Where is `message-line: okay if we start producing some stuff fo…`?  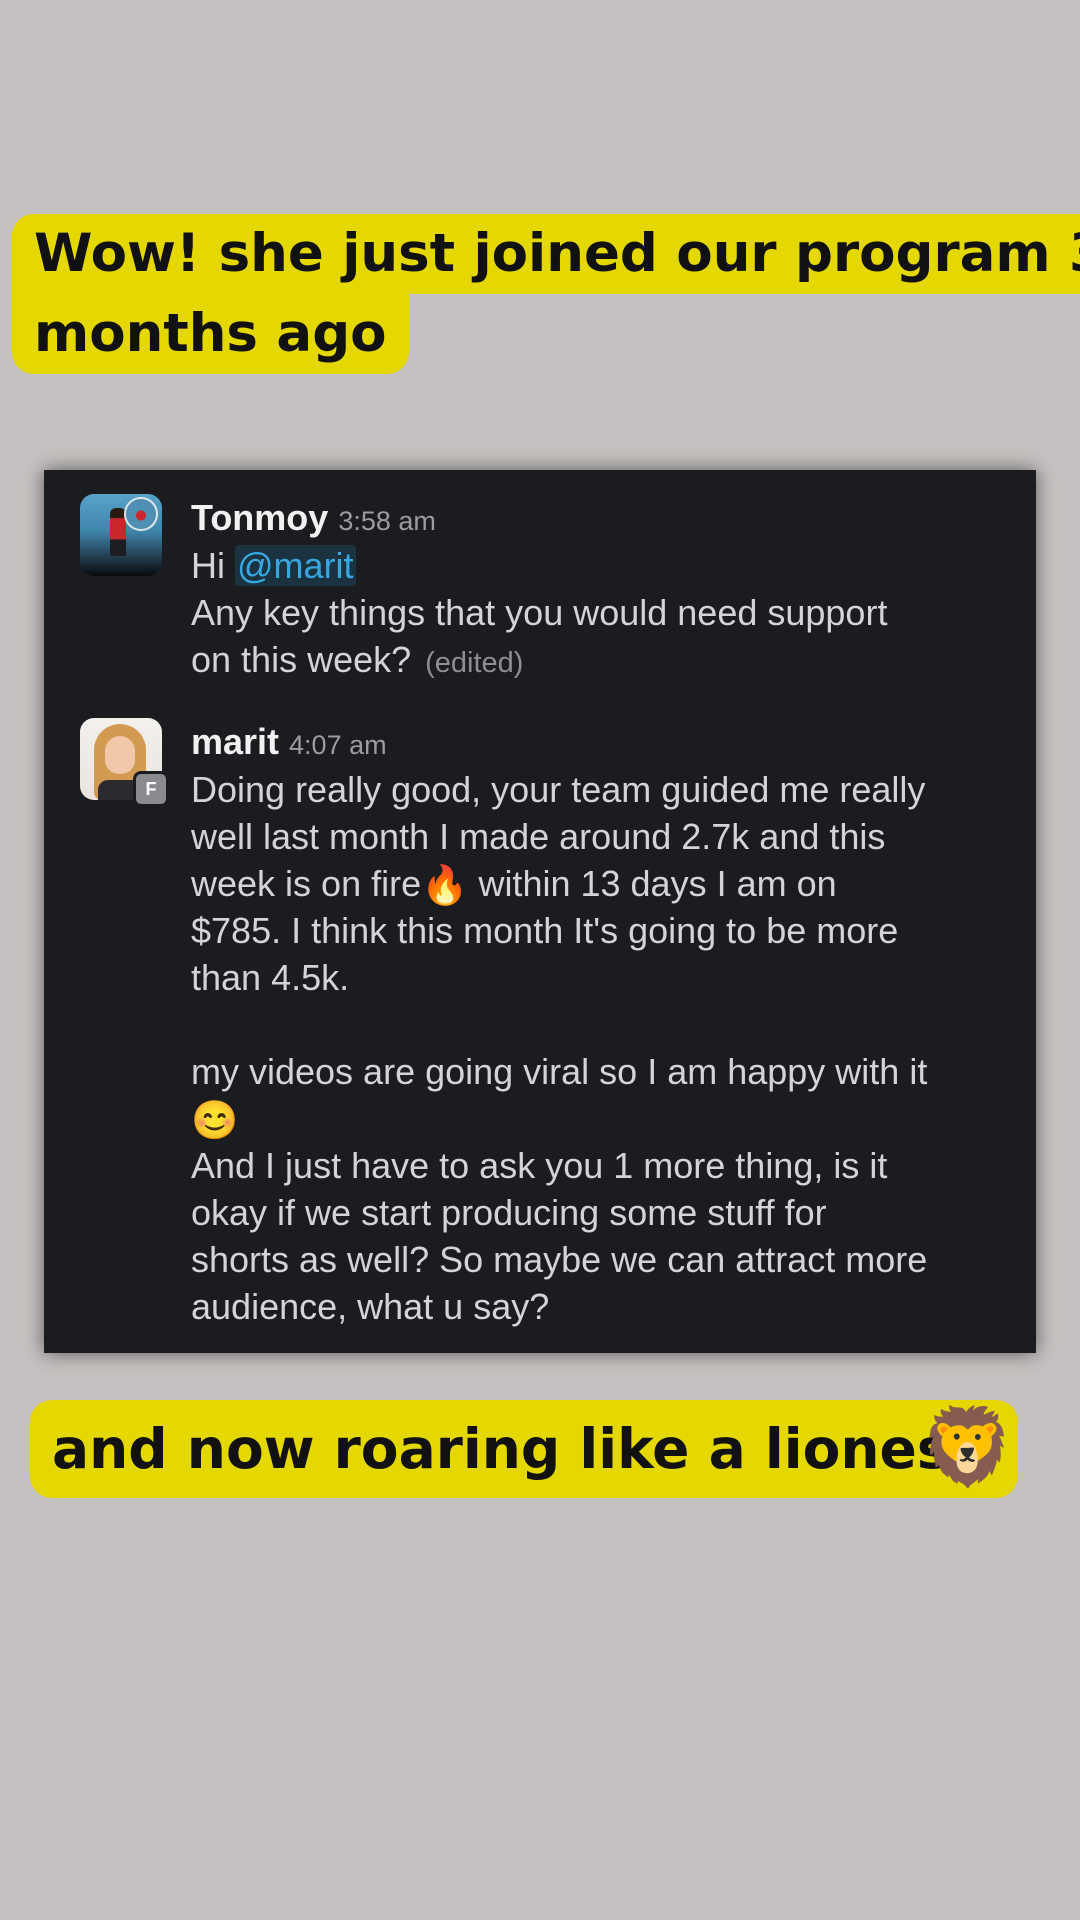 message-line: okay if we start producing some stuff fo… is located at coordinates (509, 1212).